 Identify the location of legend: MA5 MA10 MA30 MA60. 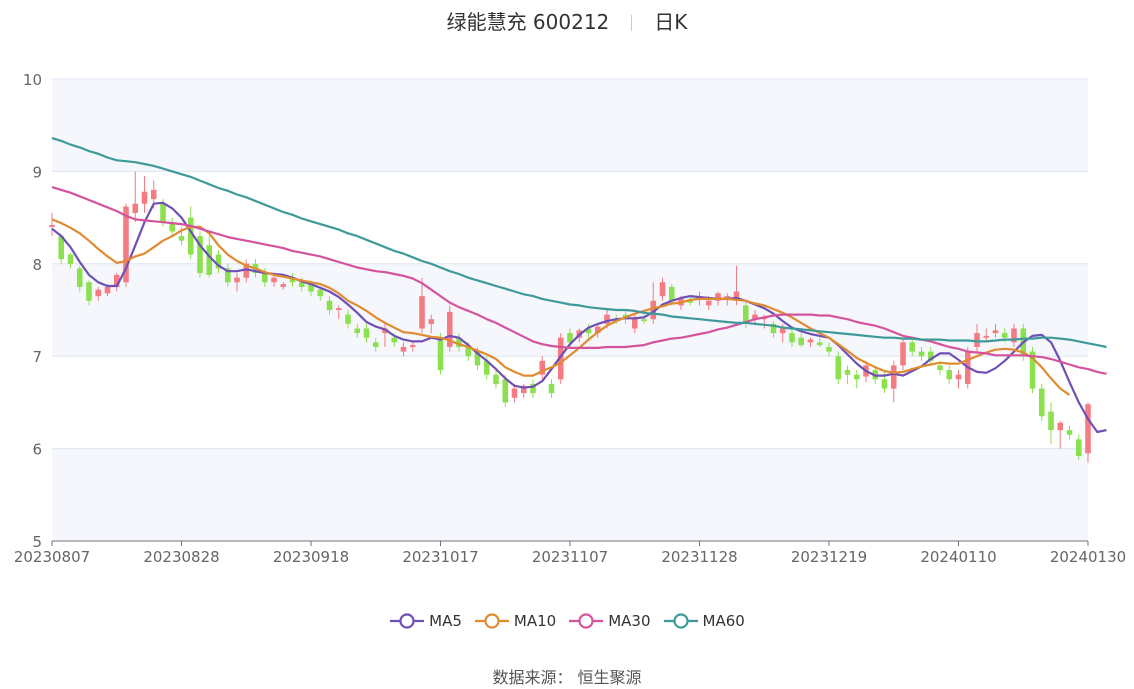
(567, 623).